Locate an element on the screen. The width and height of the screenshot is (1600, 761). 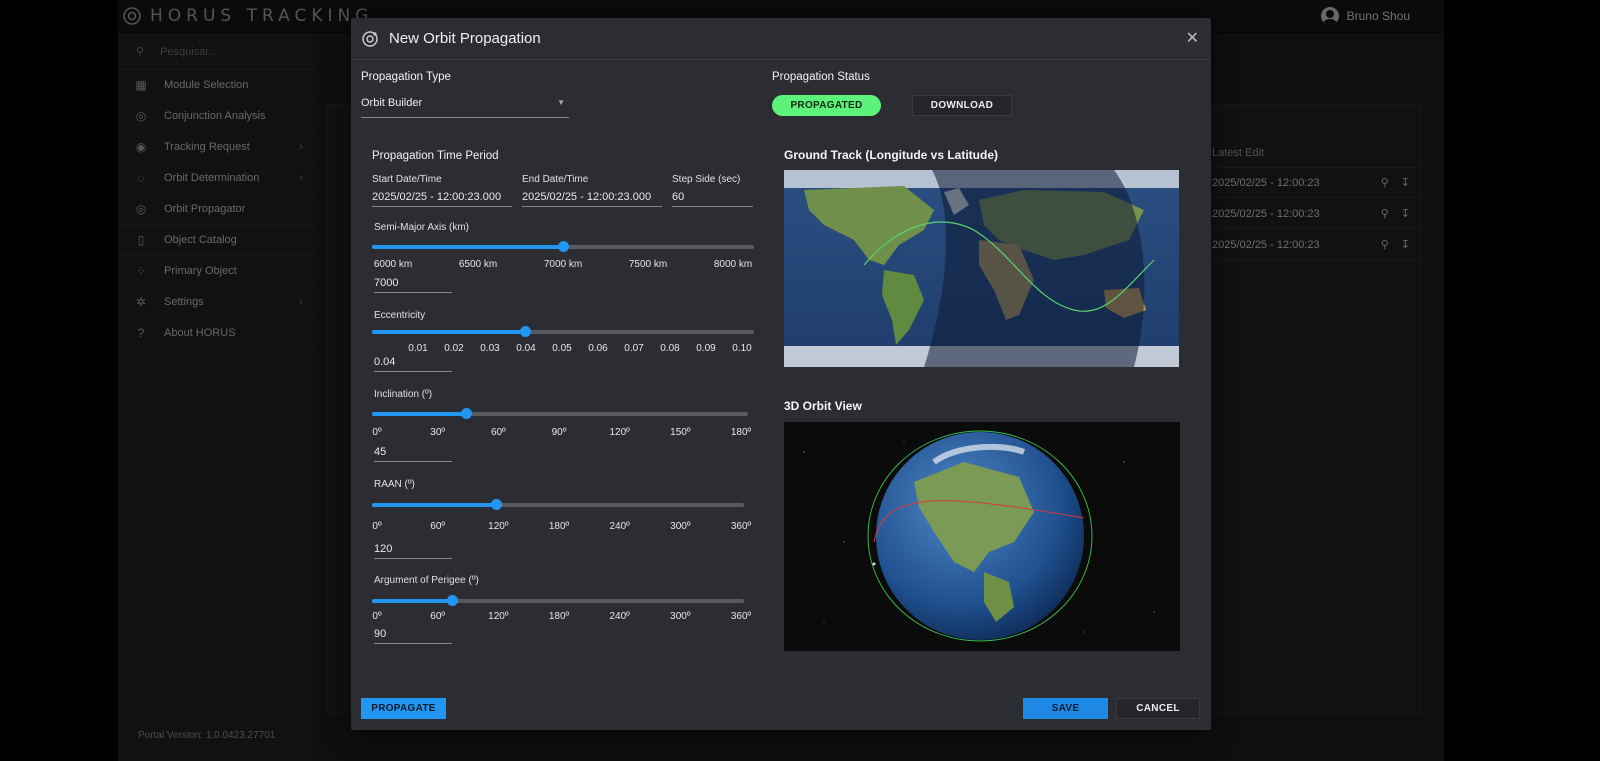
save-button: SAVE is located at coordinates (1065, 708).